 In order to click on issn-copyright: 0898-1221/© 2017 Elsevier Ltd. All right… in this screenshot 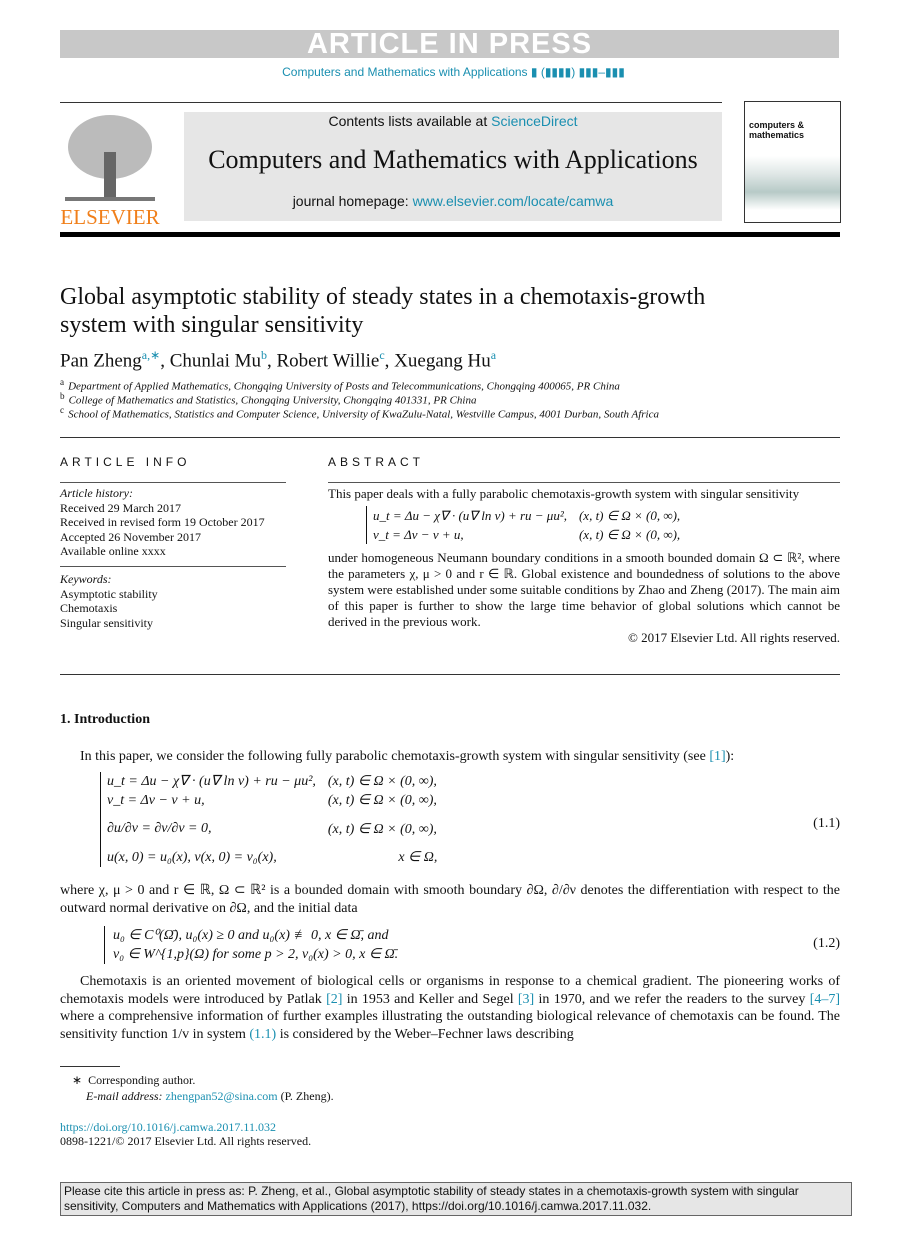, I will do `click(186, 1141)`.